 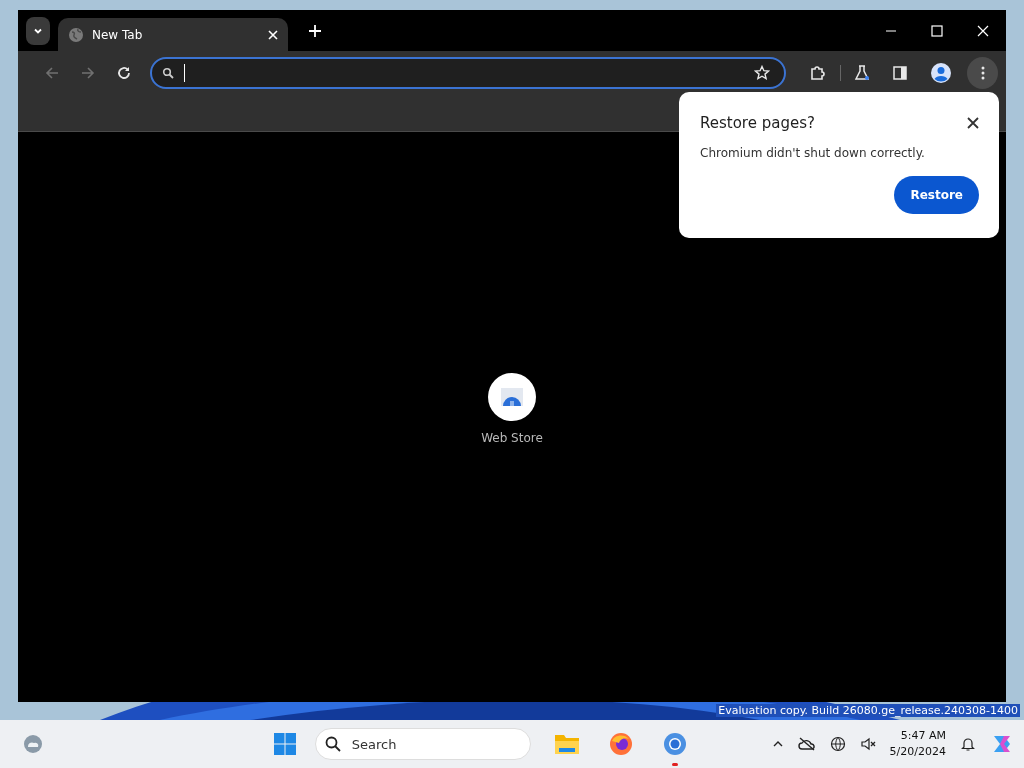 I want to click on maximize-icon, so click(x=937, y=30).